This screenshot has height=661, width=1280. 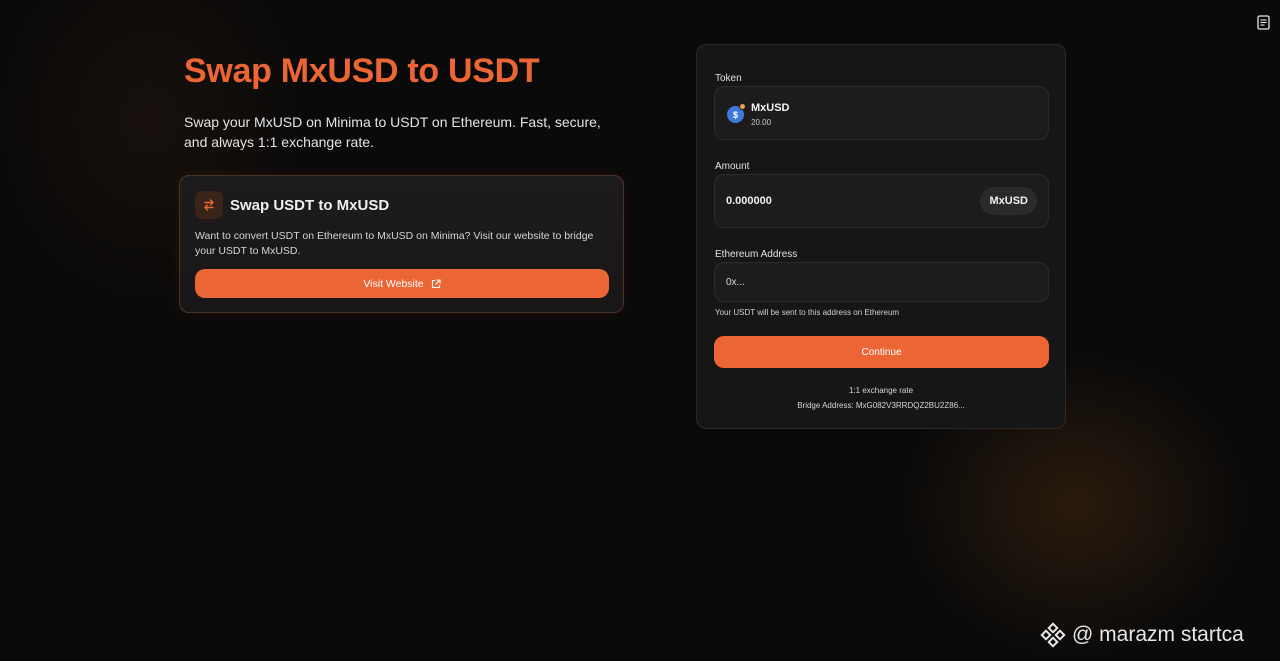 I want to click on document-icon, so click(x=1263, y=22).